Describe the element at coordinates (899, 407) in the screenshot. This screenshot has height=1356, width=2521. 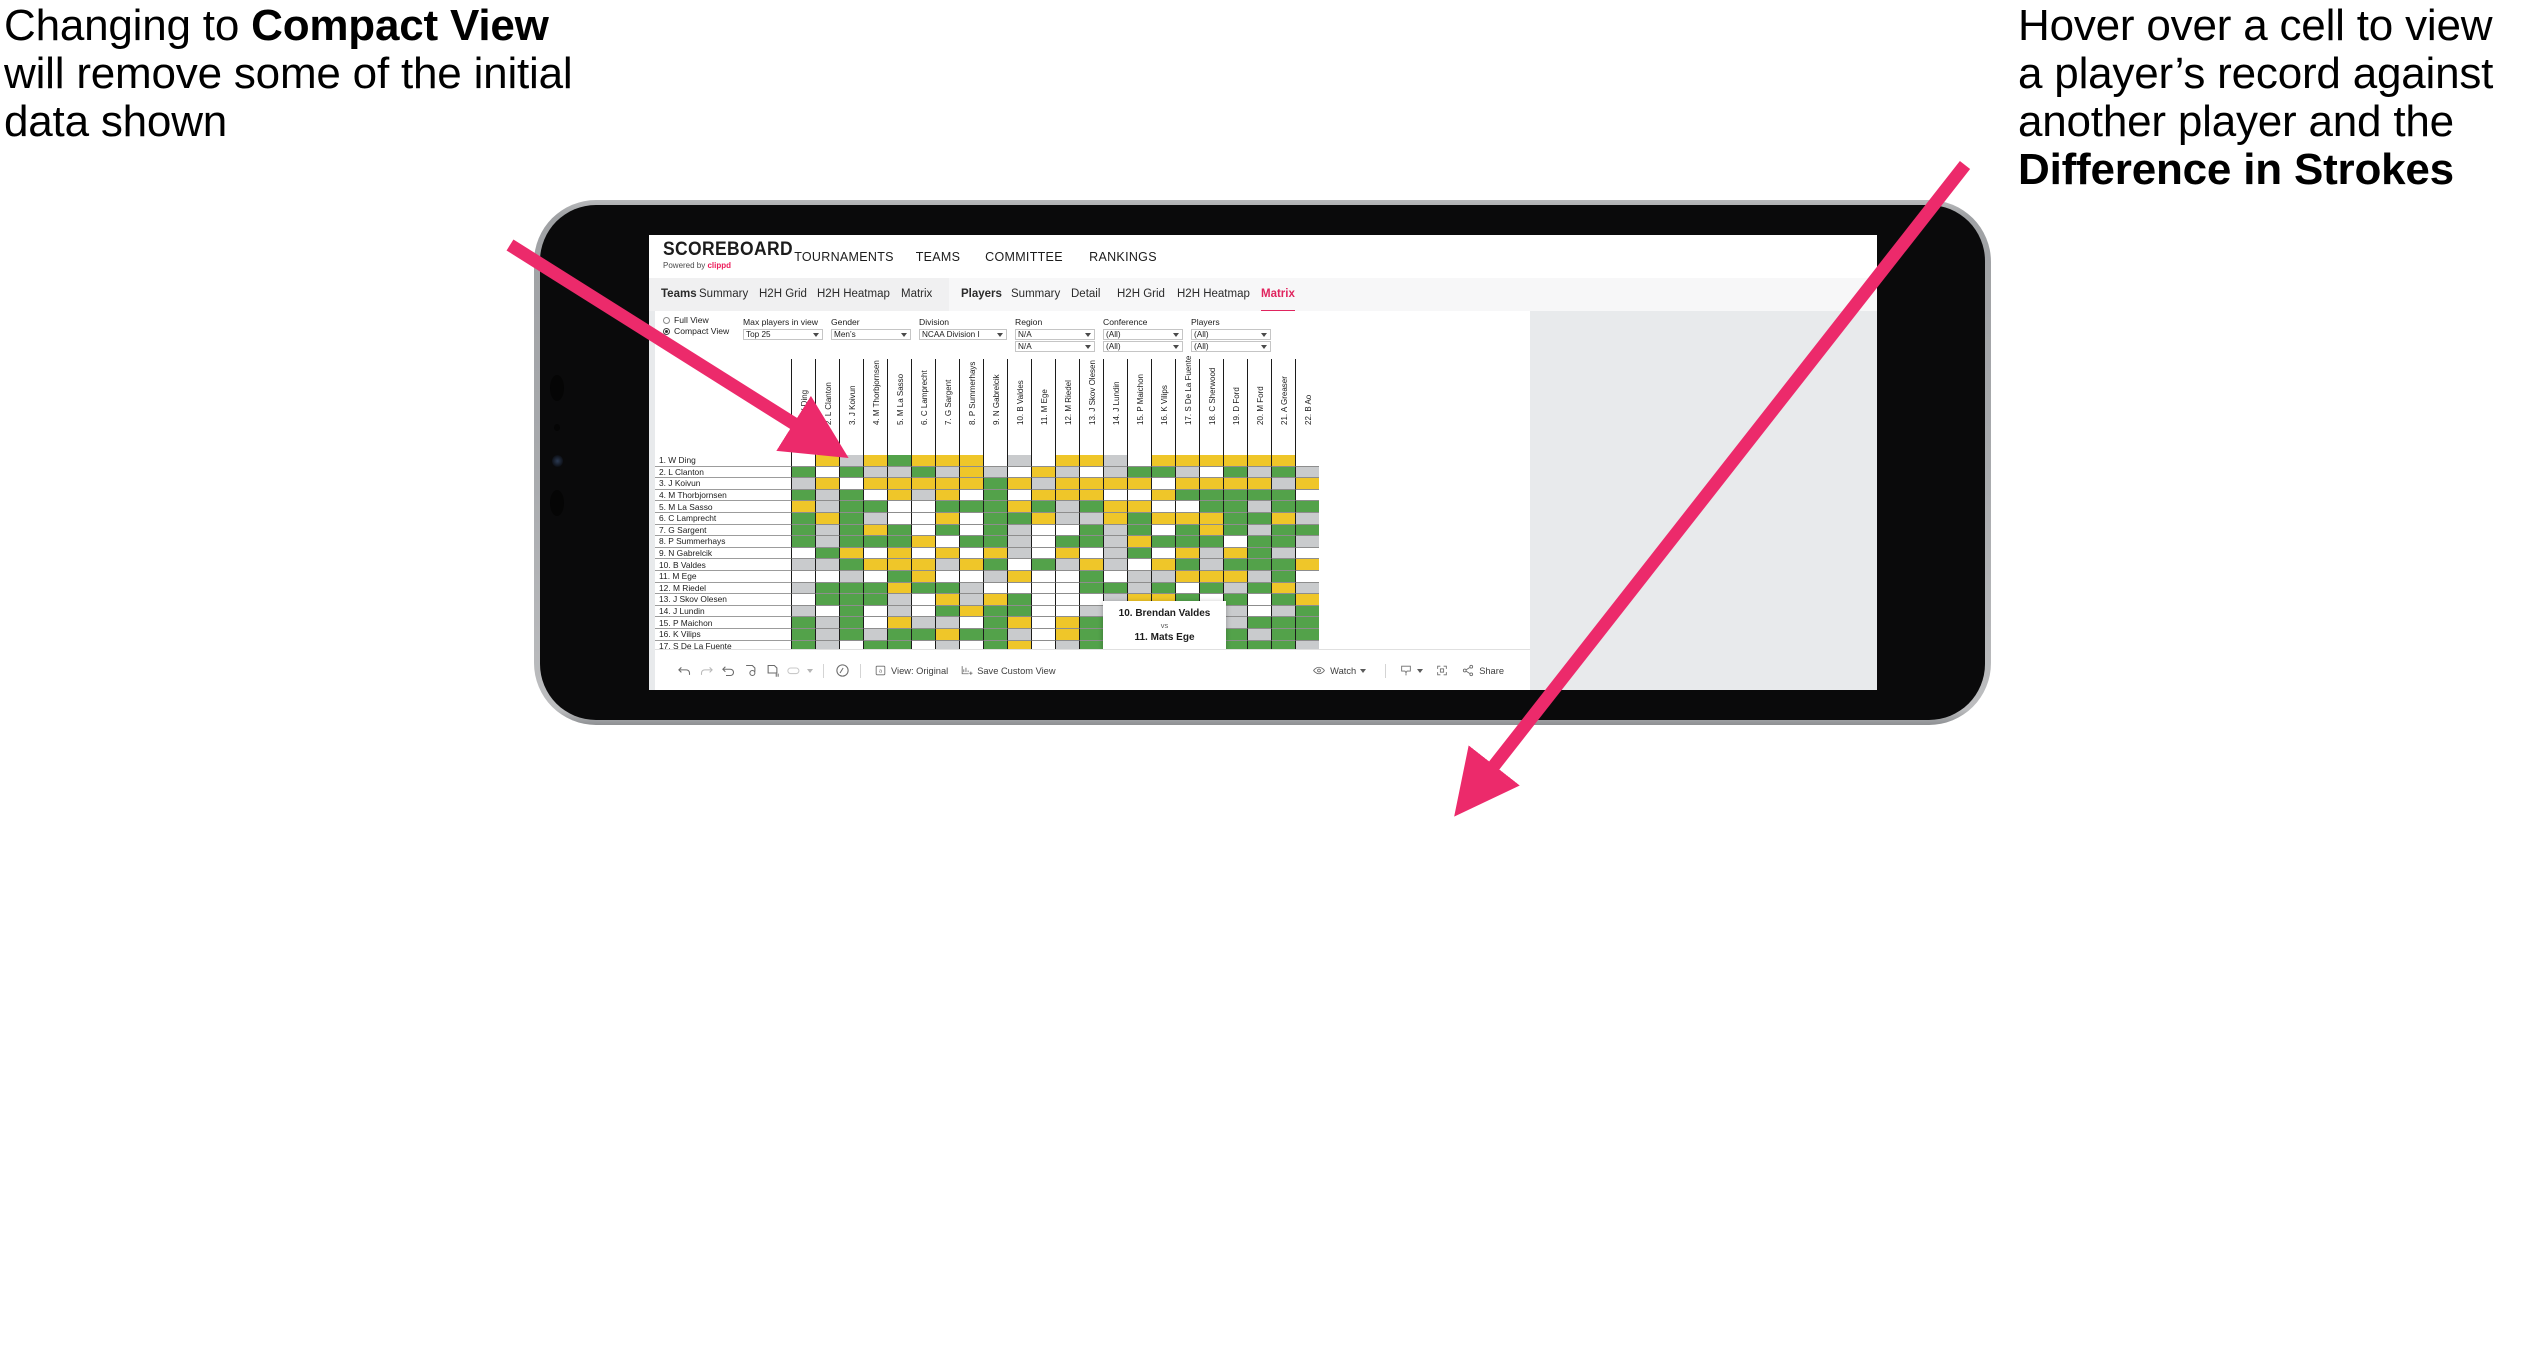
I see `matrix-column-header: 5. M La Sasso` at that location.